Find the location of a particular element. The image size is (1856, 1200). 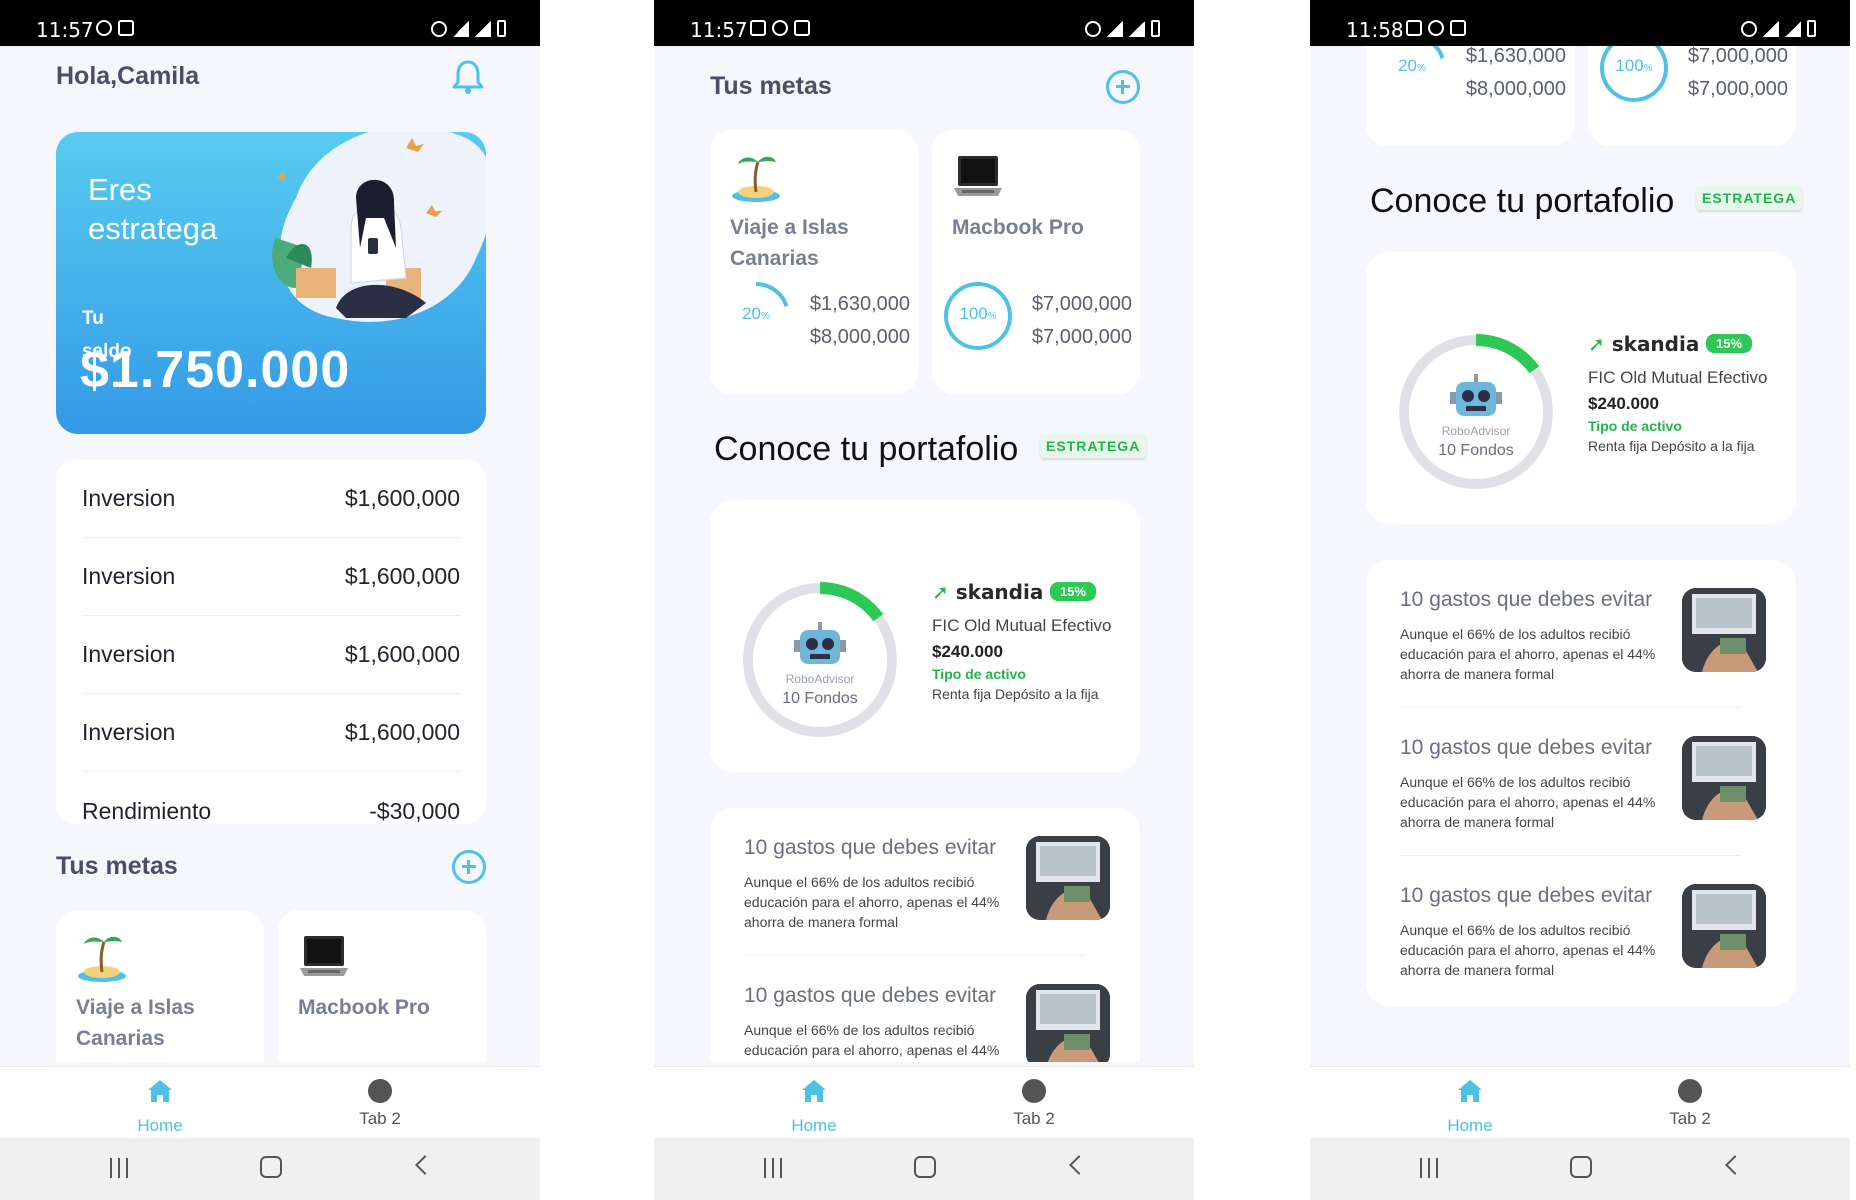

alarm-icon is located at coordinates (439, 29).